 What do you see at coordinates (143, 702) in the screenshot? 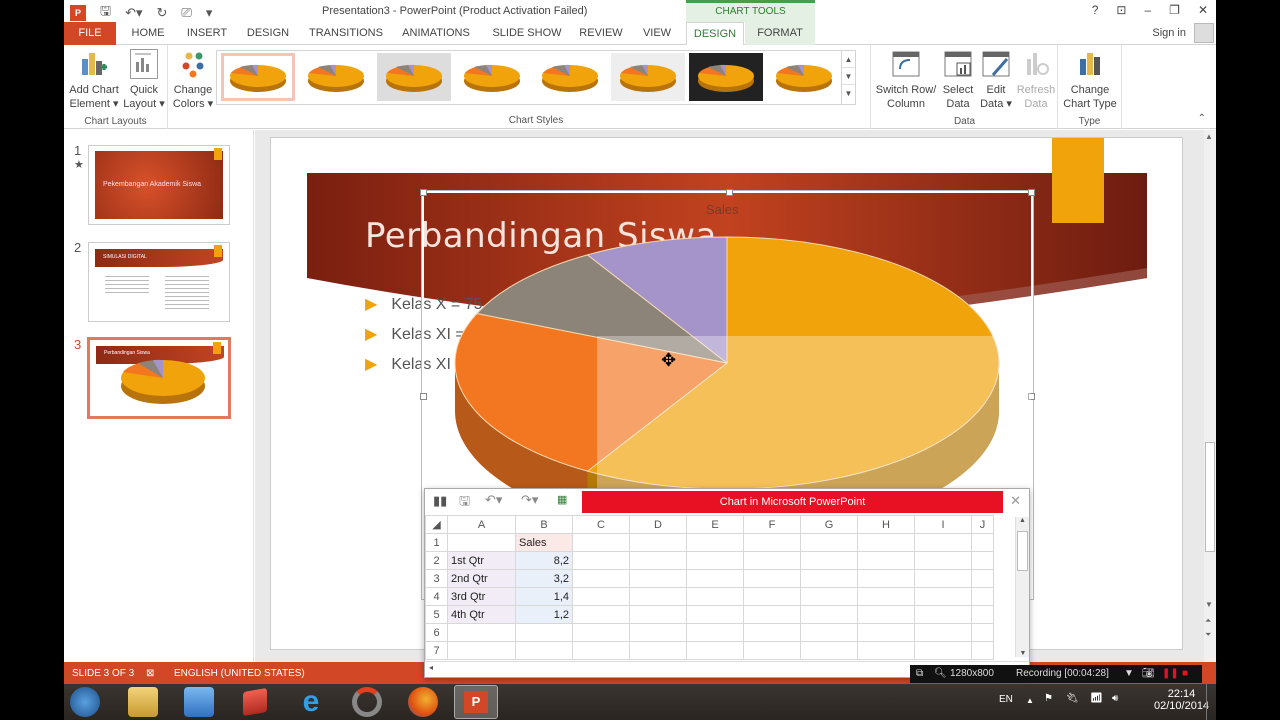
I see `file-explorer-icon` at bounding box center [143, 702].